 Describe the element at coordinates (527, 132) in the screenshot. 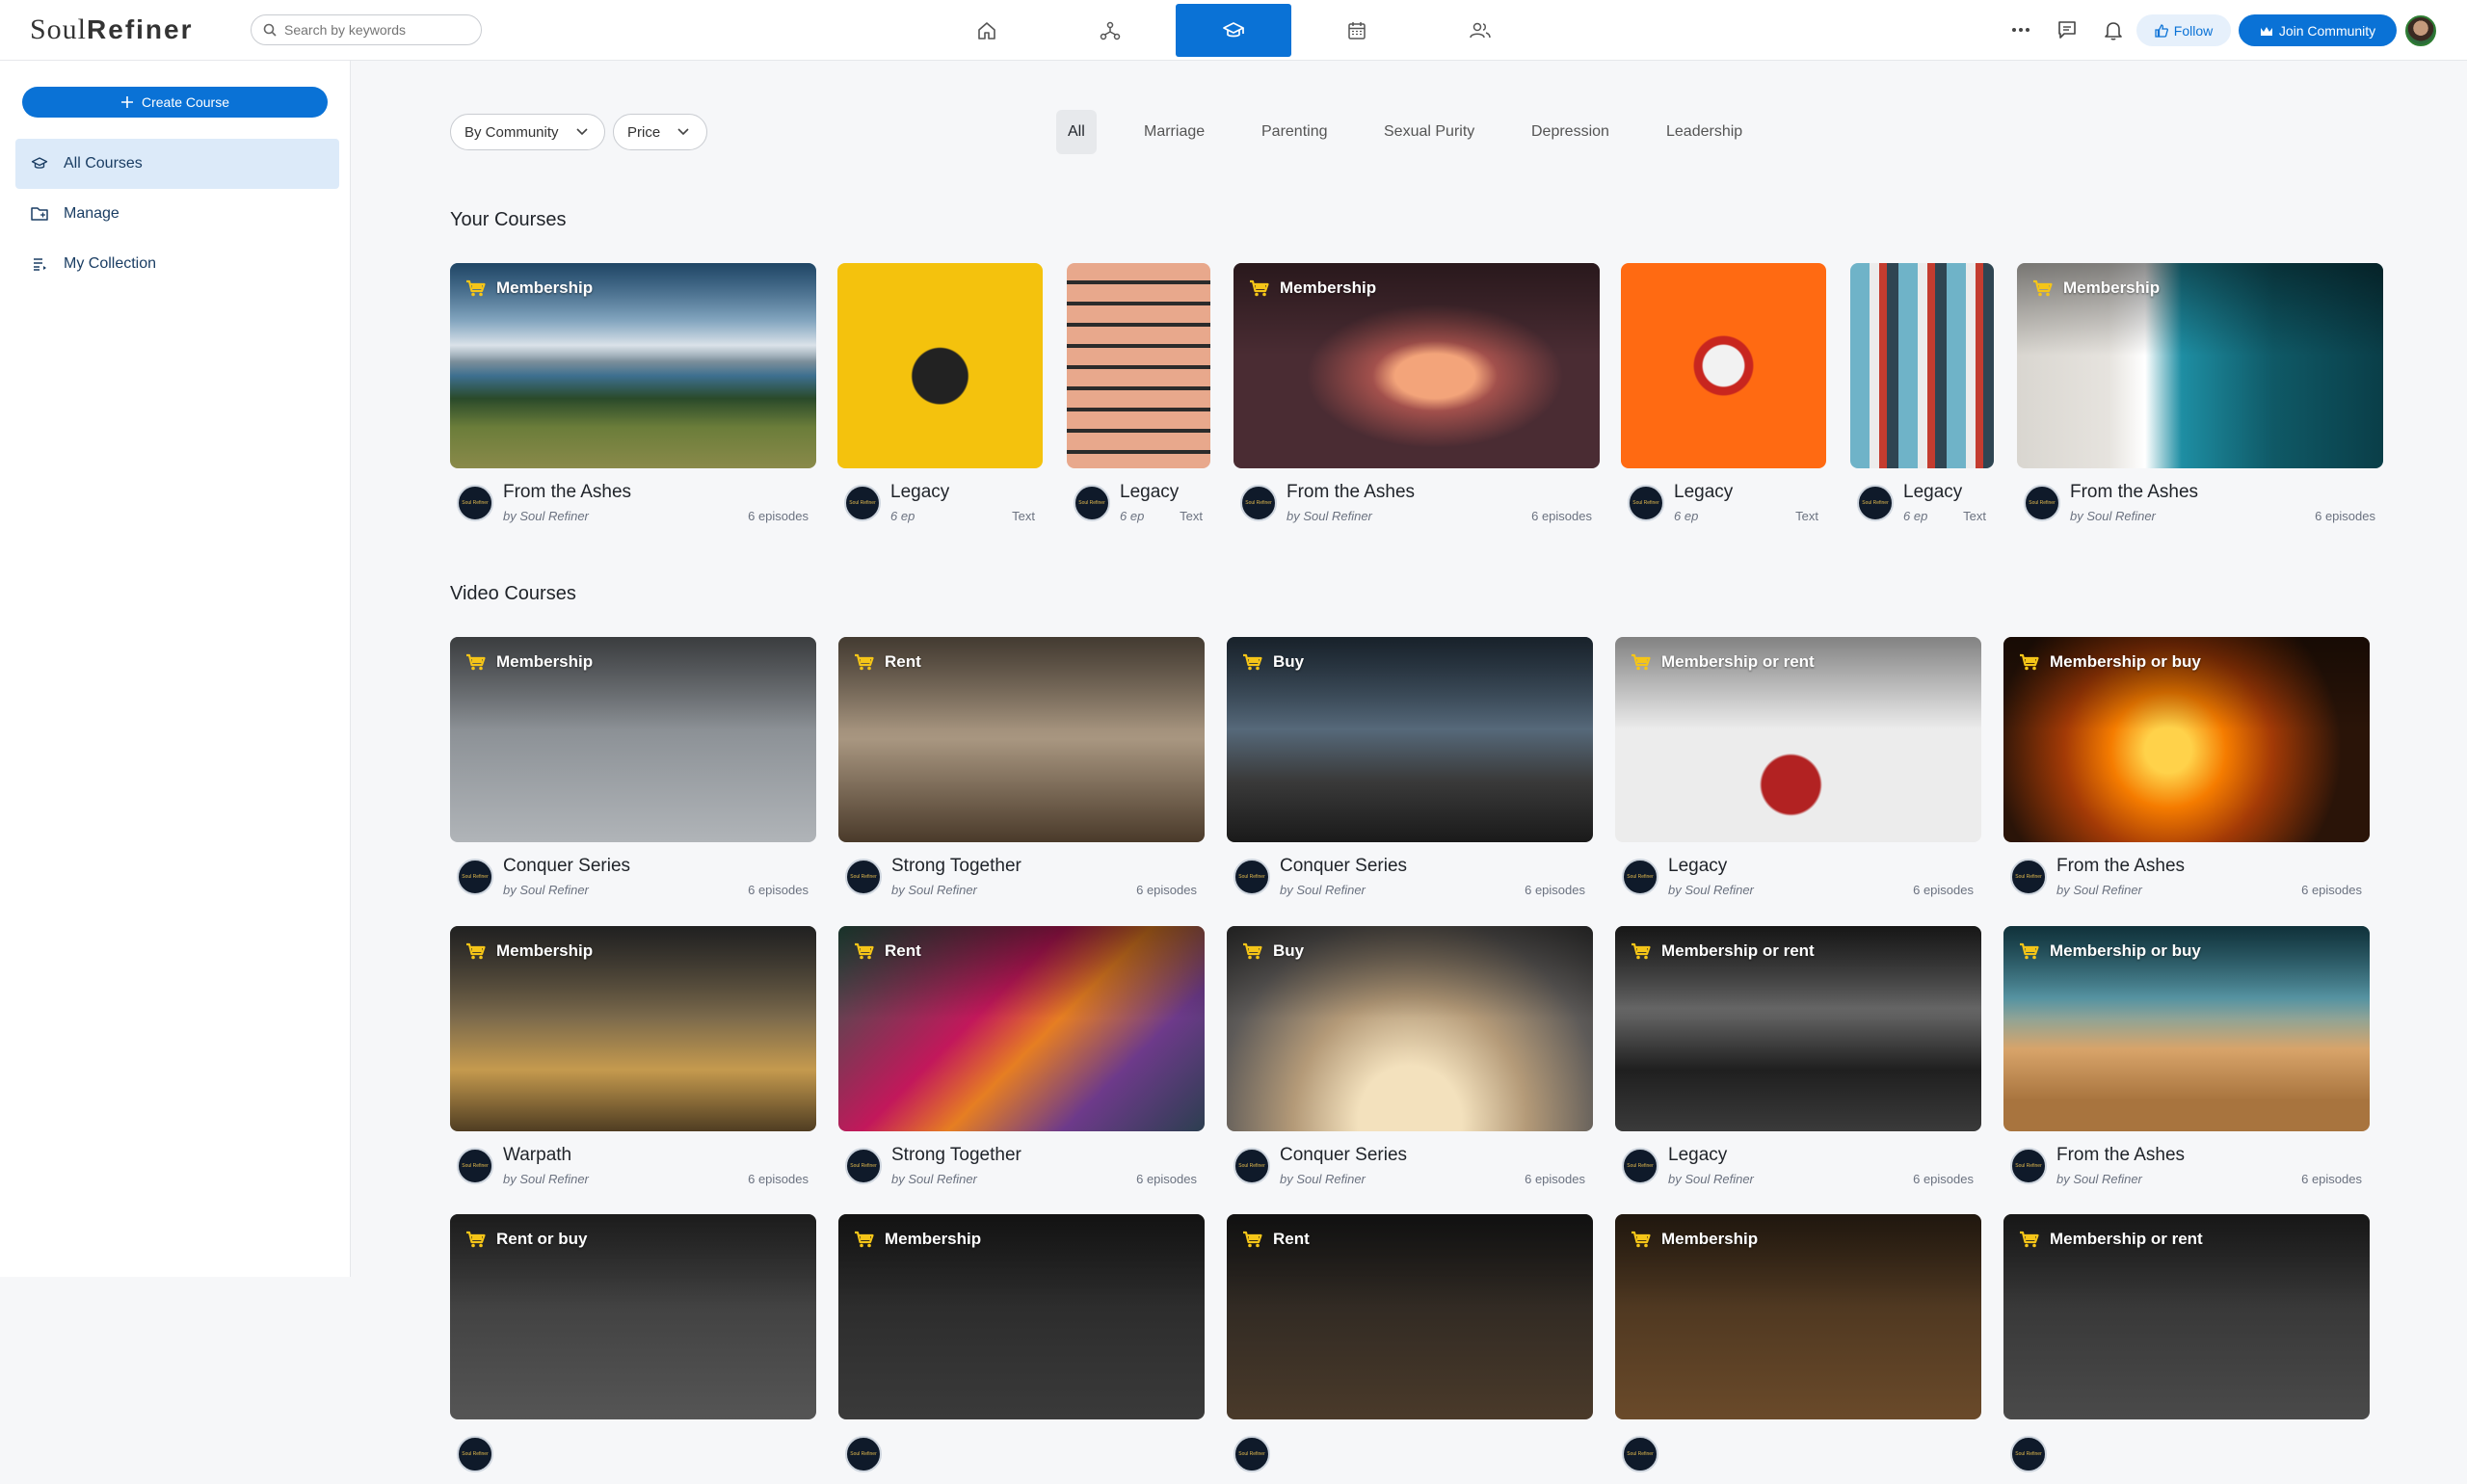

I see `community-filter-dropdown: By Community` at that location.